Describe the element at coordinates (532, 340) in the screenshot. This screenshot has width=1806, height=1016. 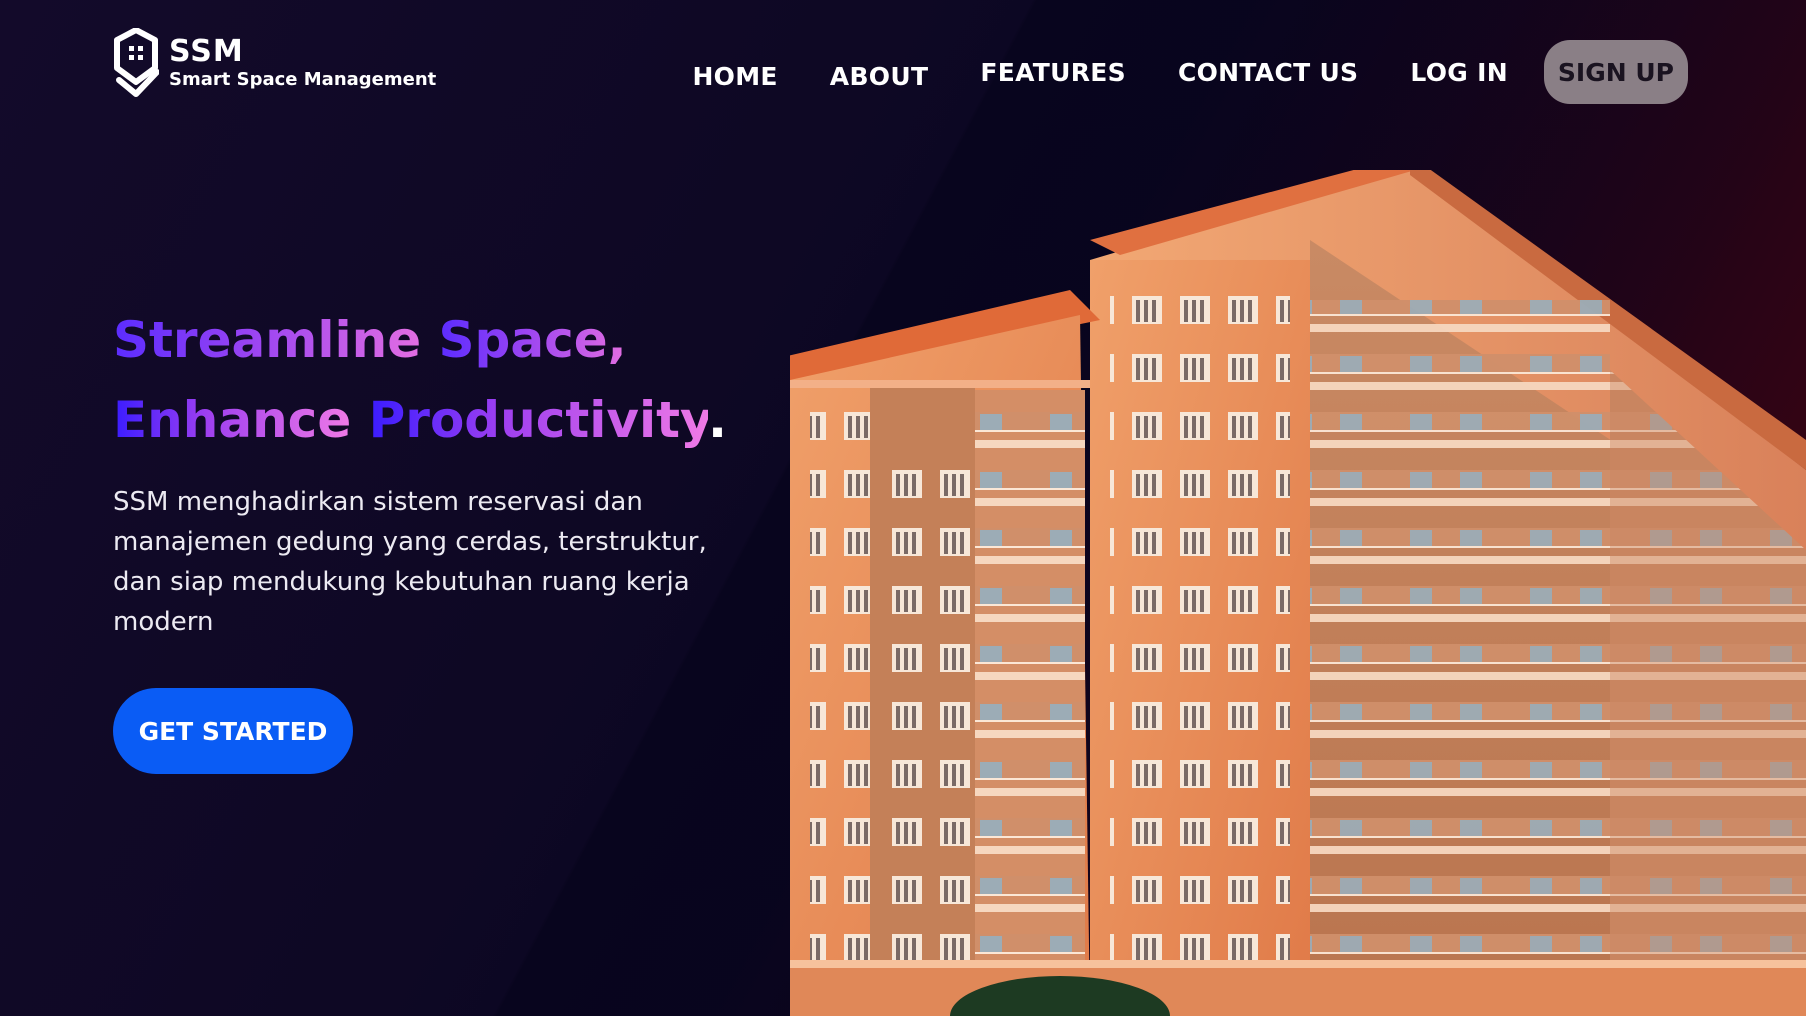
I see `headline-word-space: Space,` at that location.